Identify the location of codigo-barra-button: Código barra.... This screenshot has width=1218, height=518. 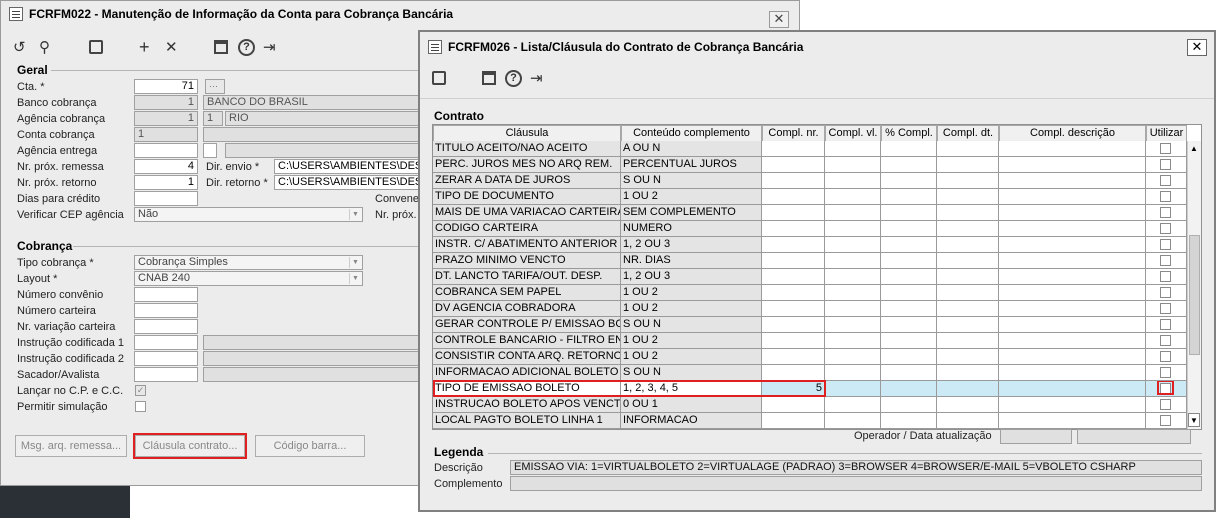
(310, 446).